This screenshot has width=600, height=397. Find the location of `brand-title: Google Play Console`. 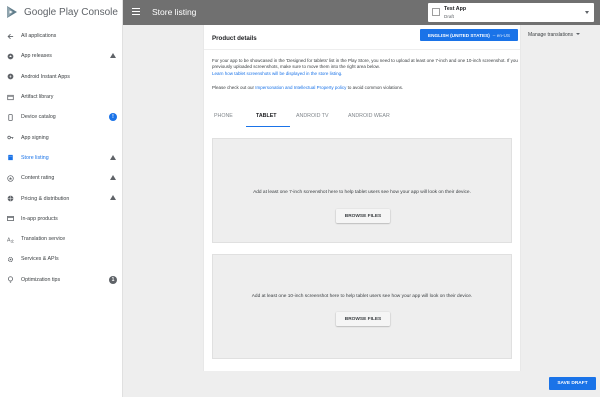

brand-title: Google Play Console is located at coordinates (71, 12).